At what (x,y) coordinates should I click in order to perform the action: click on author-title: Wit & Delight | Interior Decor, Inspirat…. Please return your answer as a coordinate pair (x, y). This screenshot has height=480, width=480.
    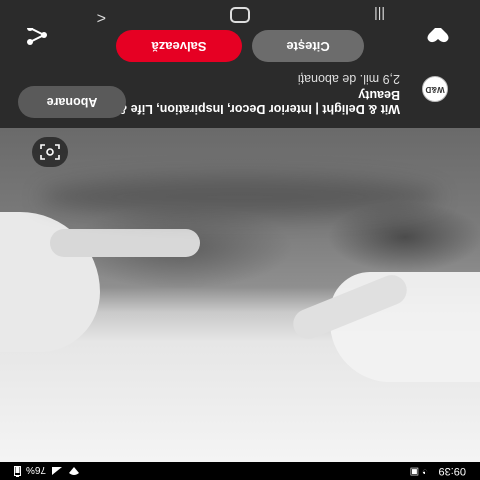
    Looking at the image, I should click on (250, 102).